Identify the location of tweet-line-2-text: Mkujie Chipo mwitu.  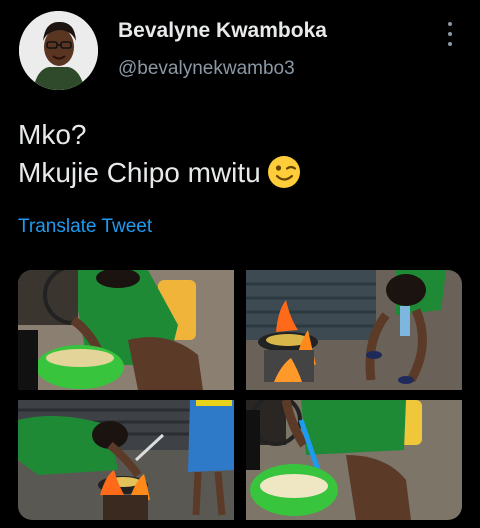
(139, 172).